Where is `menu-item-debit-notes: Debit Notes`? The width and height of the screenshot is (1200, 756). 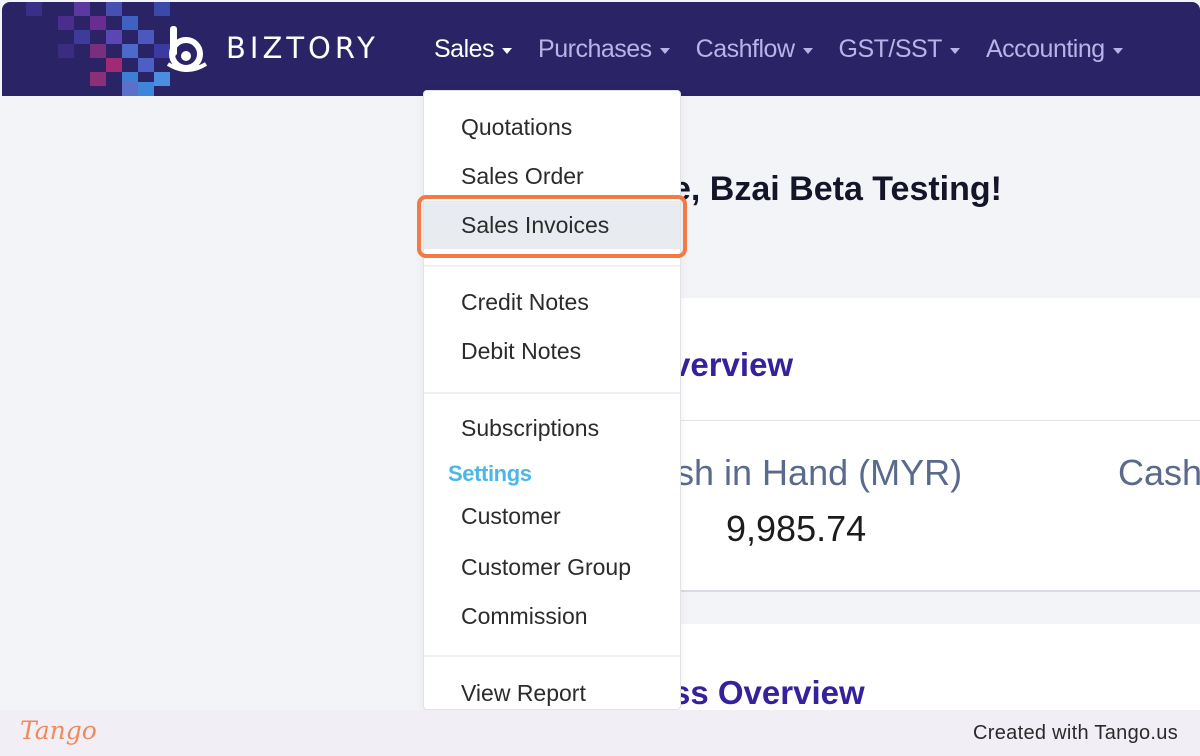 menu-item-debit-notes: Debit Notes is located at coordinates (552, 351).